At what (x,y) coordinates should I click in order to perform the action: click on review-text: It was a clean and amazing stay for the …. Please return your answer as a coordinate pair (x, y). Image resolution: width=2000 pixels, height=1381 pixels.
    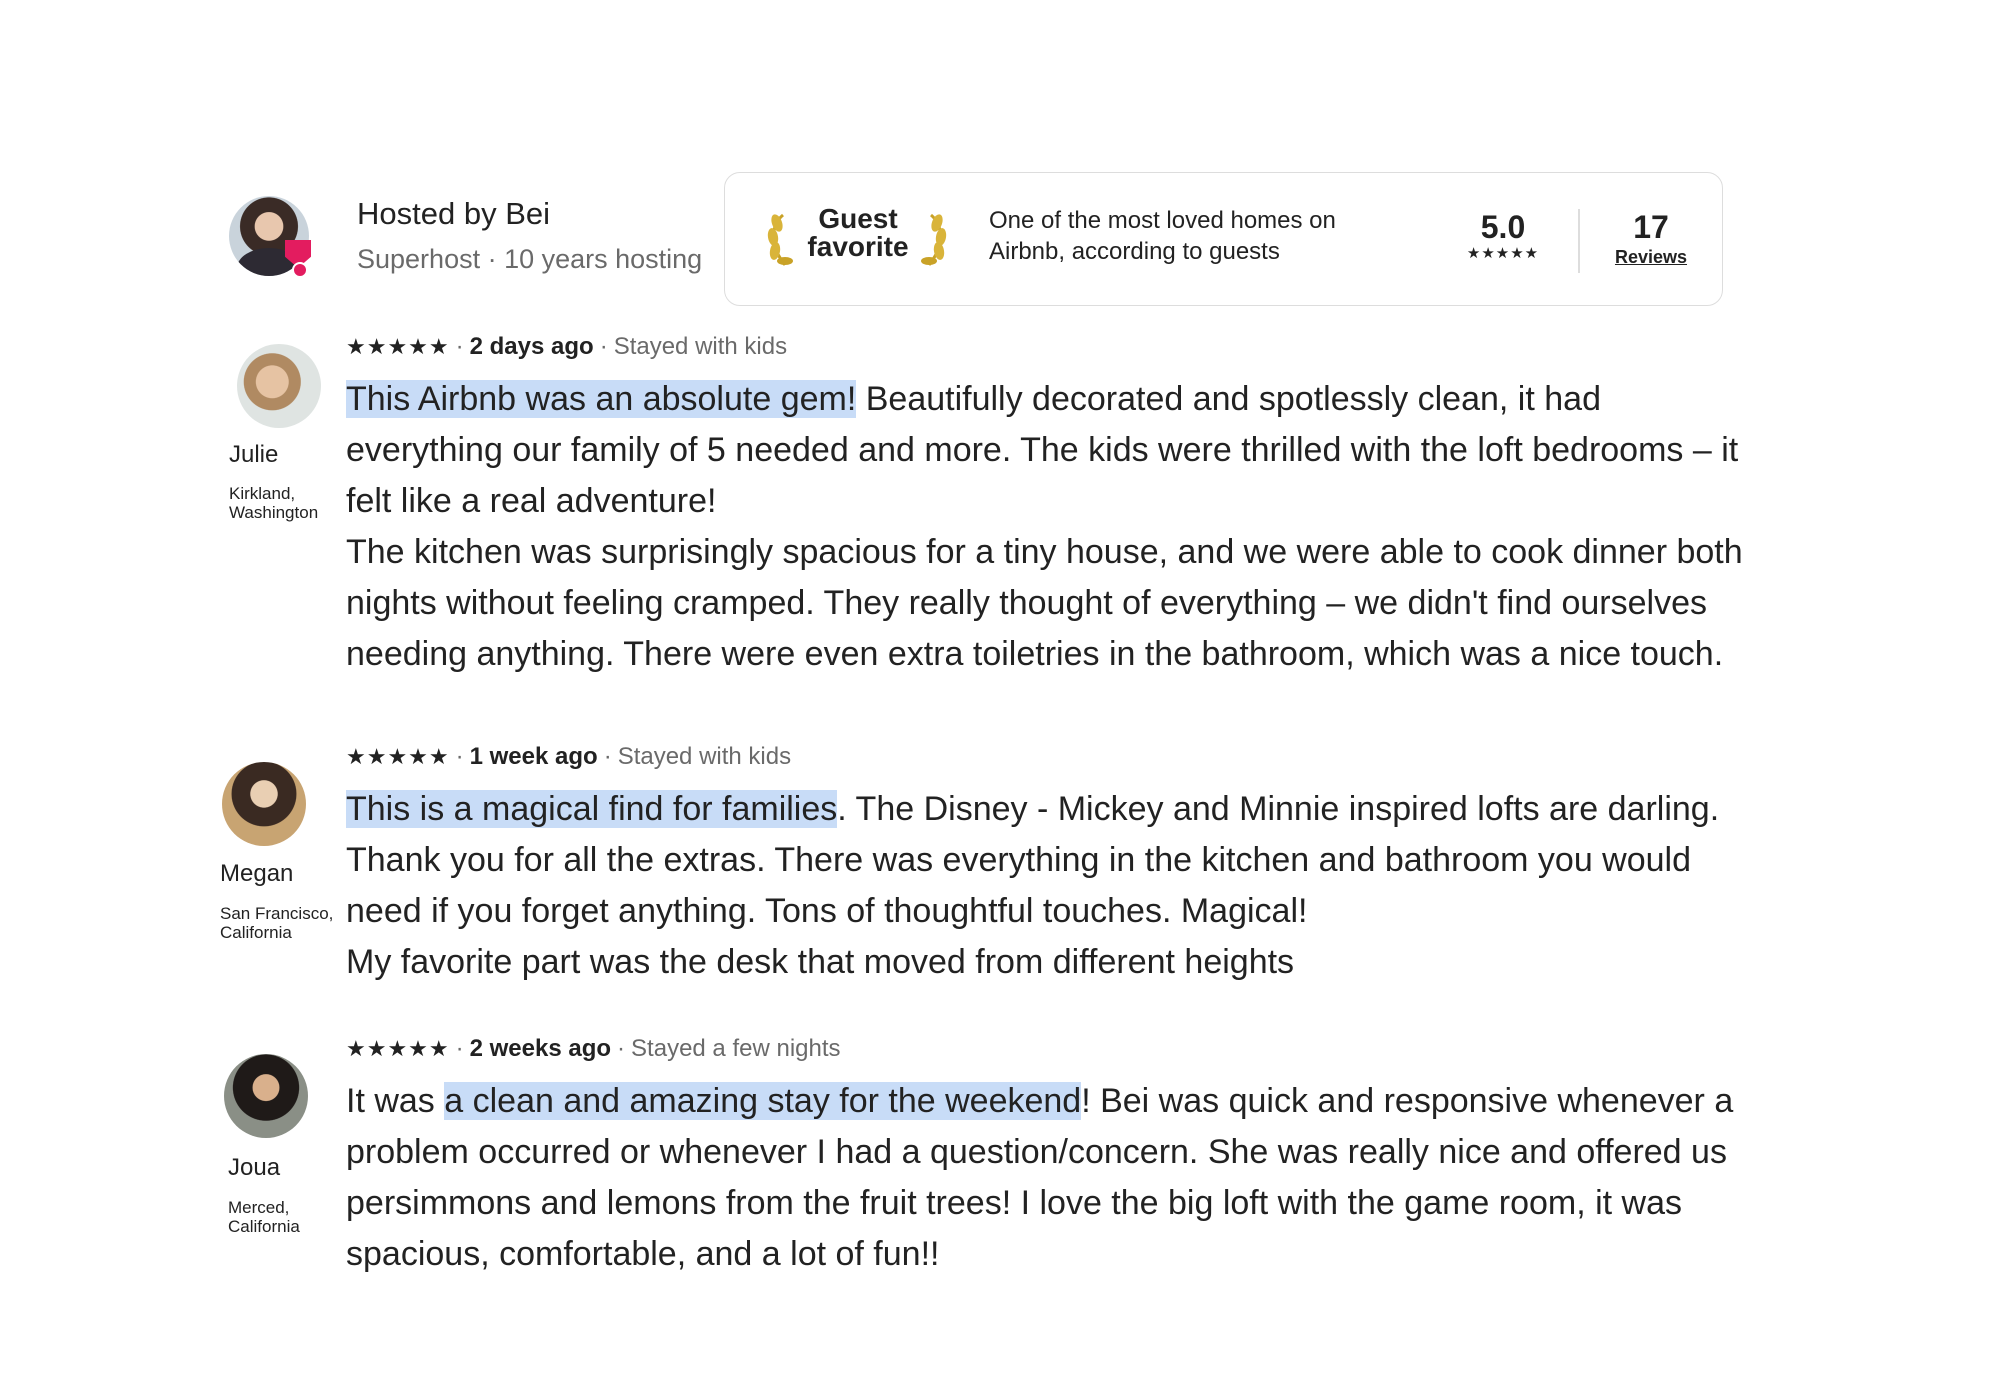
    Looking at the image, I should click on (1056, 1178).